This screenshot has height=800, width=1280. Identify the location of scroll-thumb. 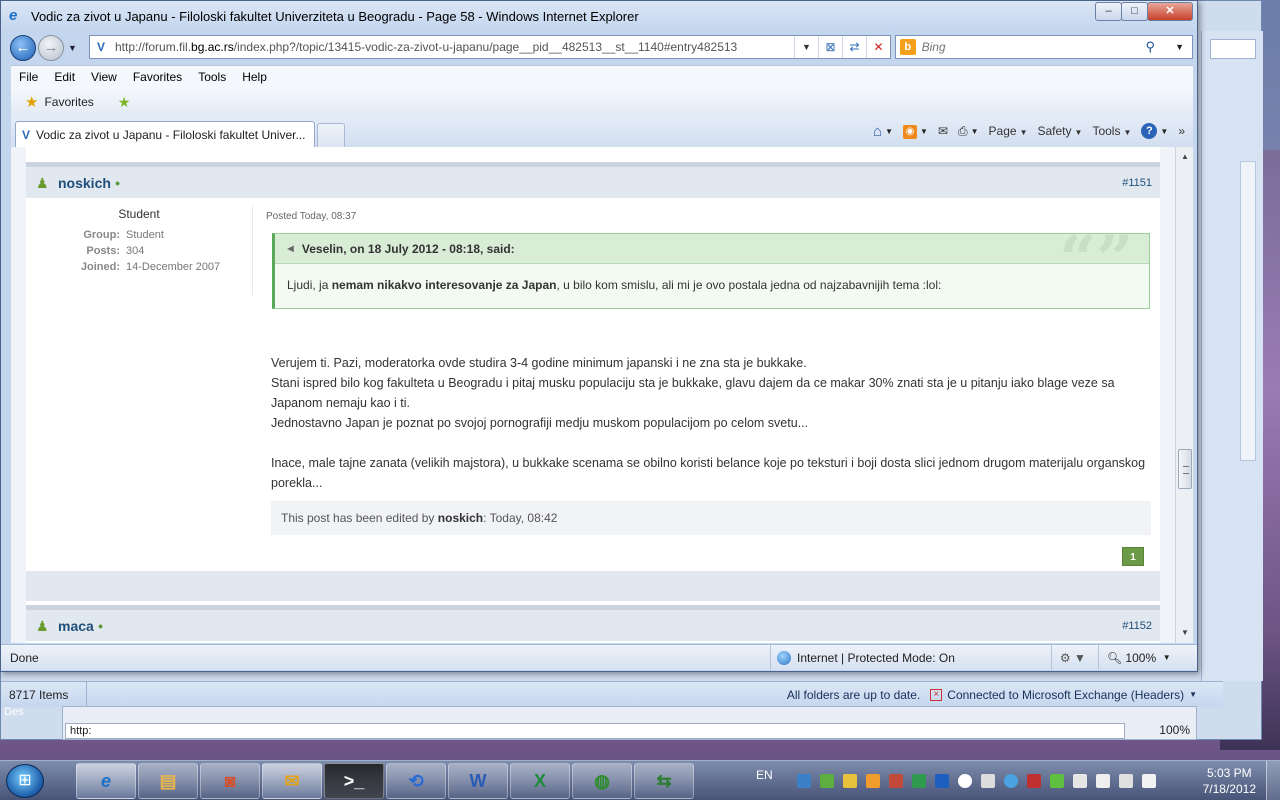
(1185, 469).